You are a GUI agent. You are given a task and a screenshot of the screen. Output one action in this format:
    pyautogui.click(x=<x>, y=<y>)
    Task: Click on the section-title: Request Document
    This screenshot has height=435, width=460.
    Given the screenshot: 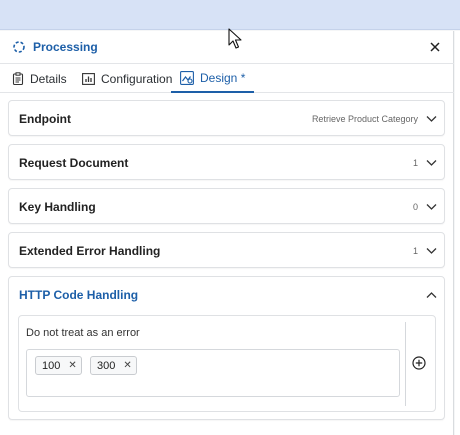 What is the action you would take?
    pyautogui.click(x=74, y=163)
    